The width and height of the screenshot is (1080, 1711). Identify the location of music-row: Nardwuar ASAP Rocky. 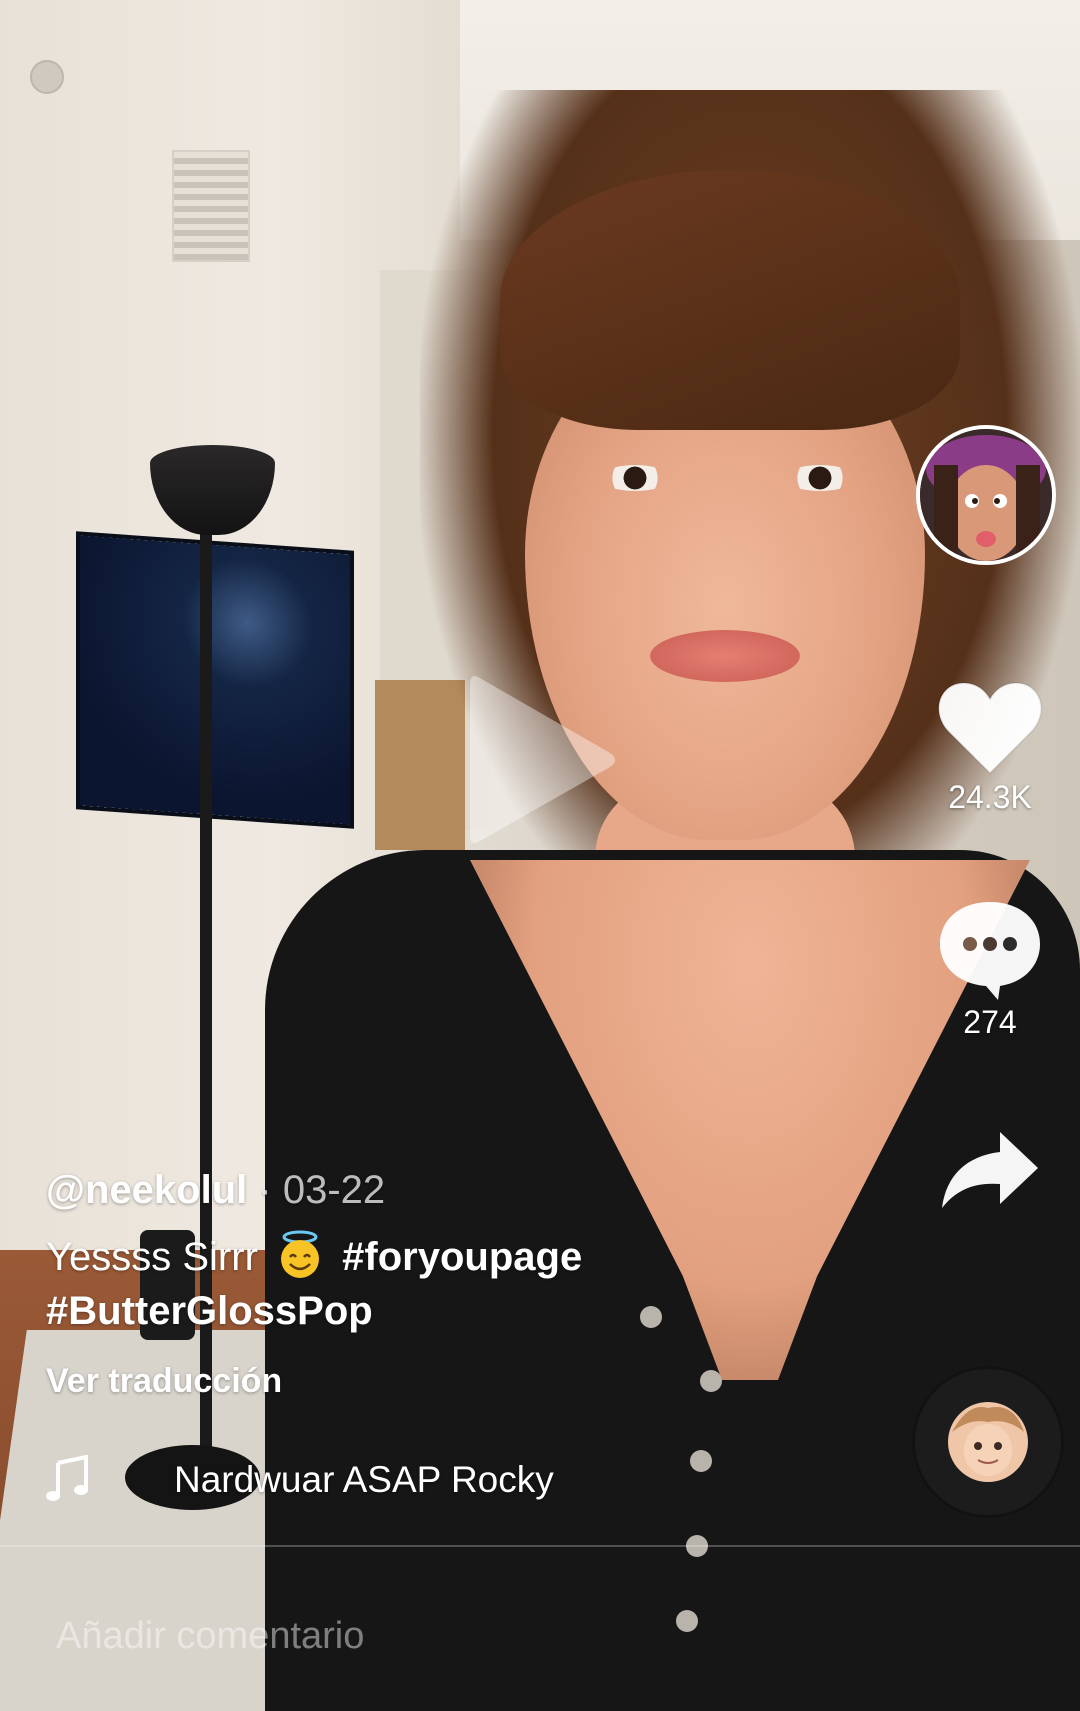
(346, 1480).